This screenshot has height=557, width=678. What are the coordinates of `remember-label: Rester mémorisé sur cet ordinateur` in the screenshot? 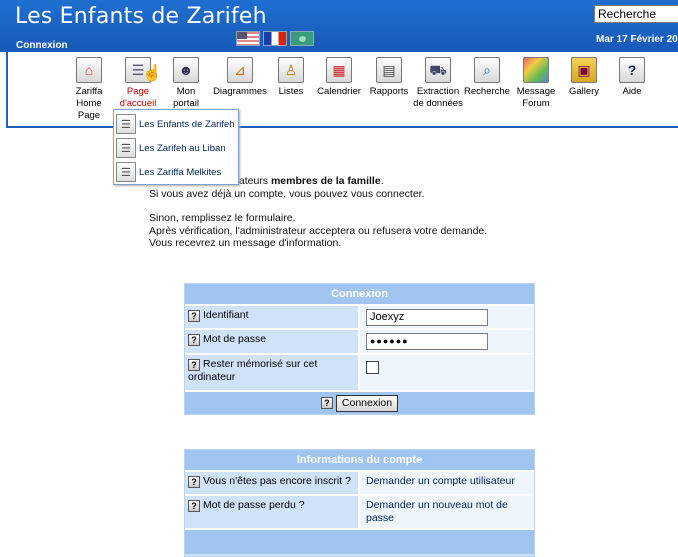 It's located at (253, 370).